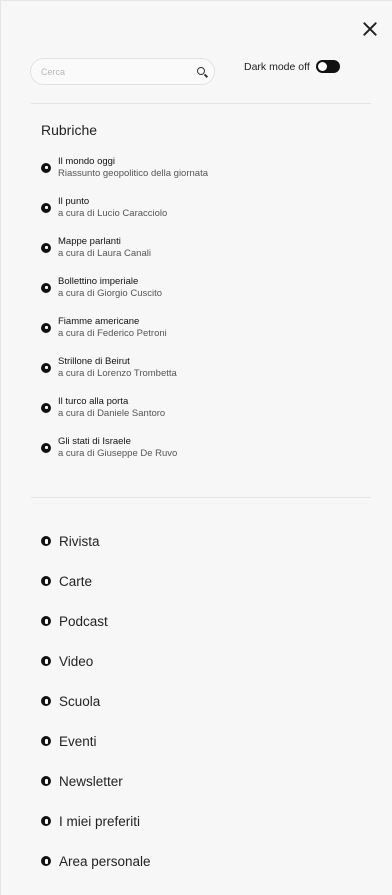 Image resolution: width=392 pixels, height=895 pixels. I want to click on rubrica-item: Mappe parlanti a cura di Laura Canali, so click(191, 256).